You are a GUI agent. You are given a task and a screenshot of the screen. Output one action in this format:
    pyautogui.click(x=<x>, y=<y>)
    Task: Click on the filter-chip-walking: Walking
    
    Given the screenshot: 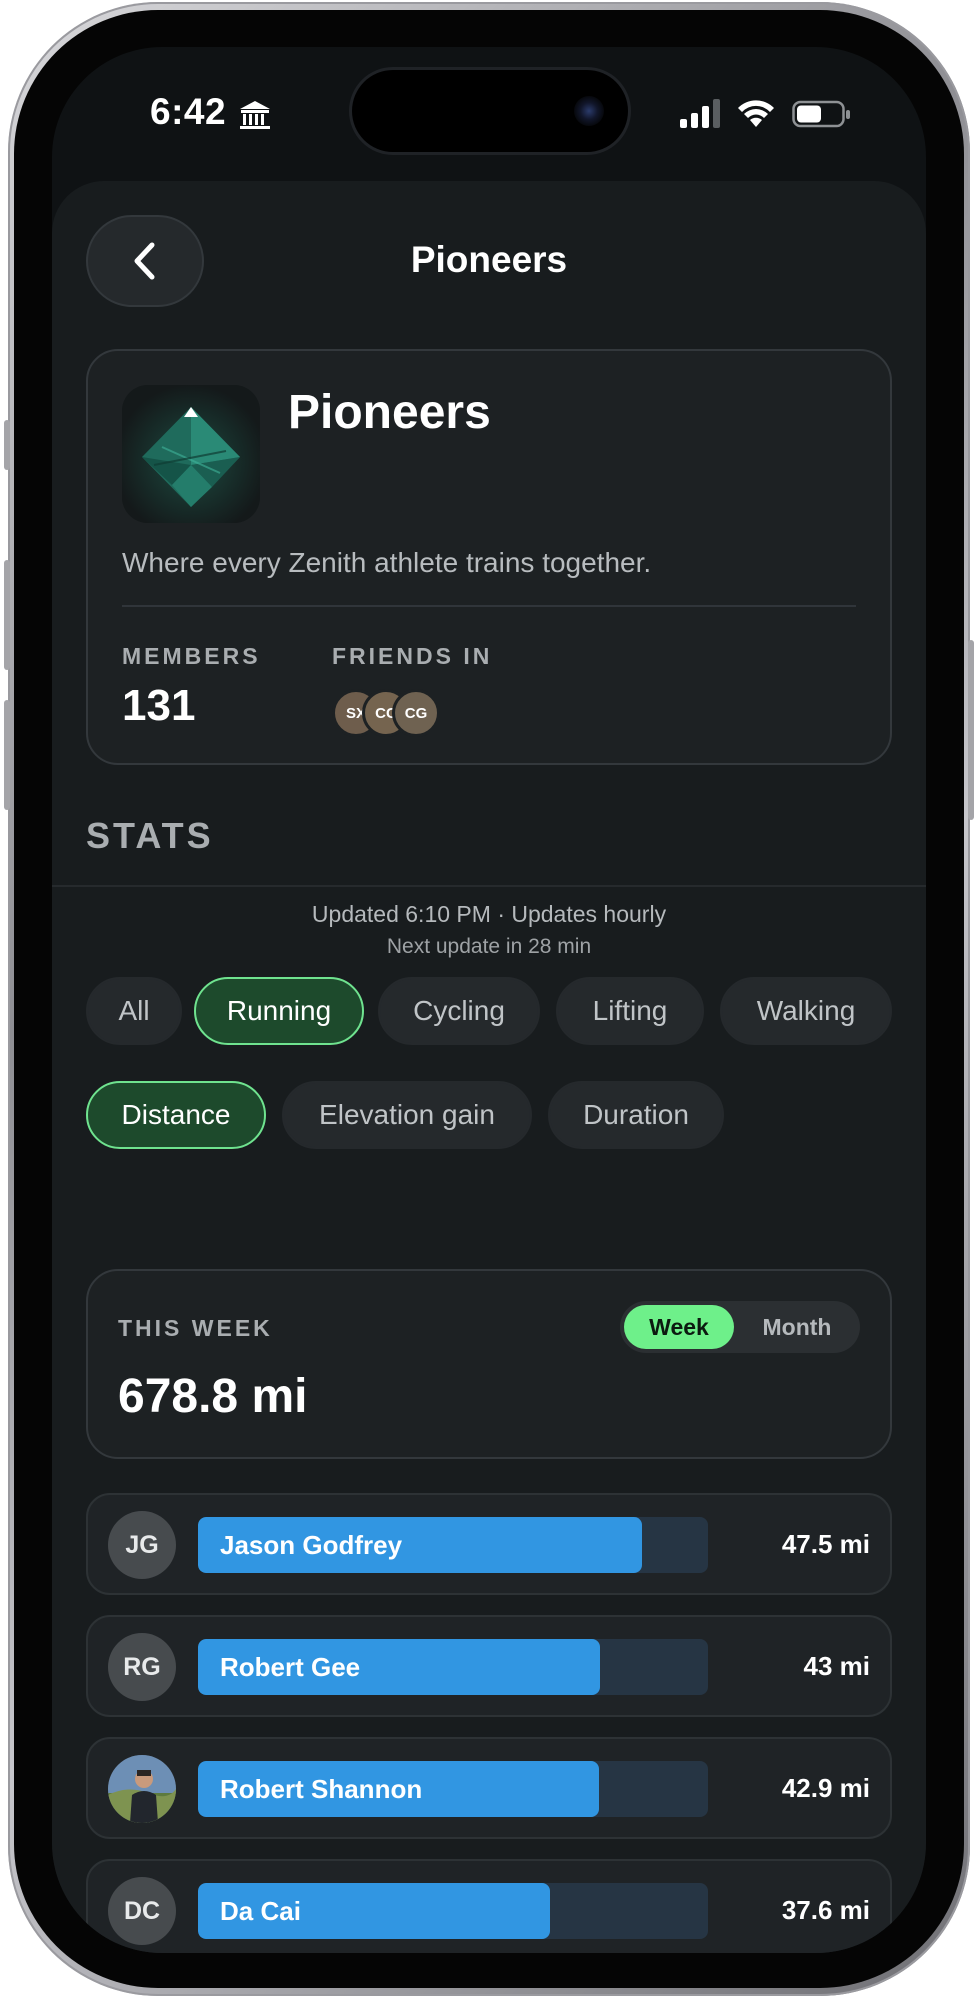 What is the action you would take?
    pyautogui.click(x=806, y=1011)
    